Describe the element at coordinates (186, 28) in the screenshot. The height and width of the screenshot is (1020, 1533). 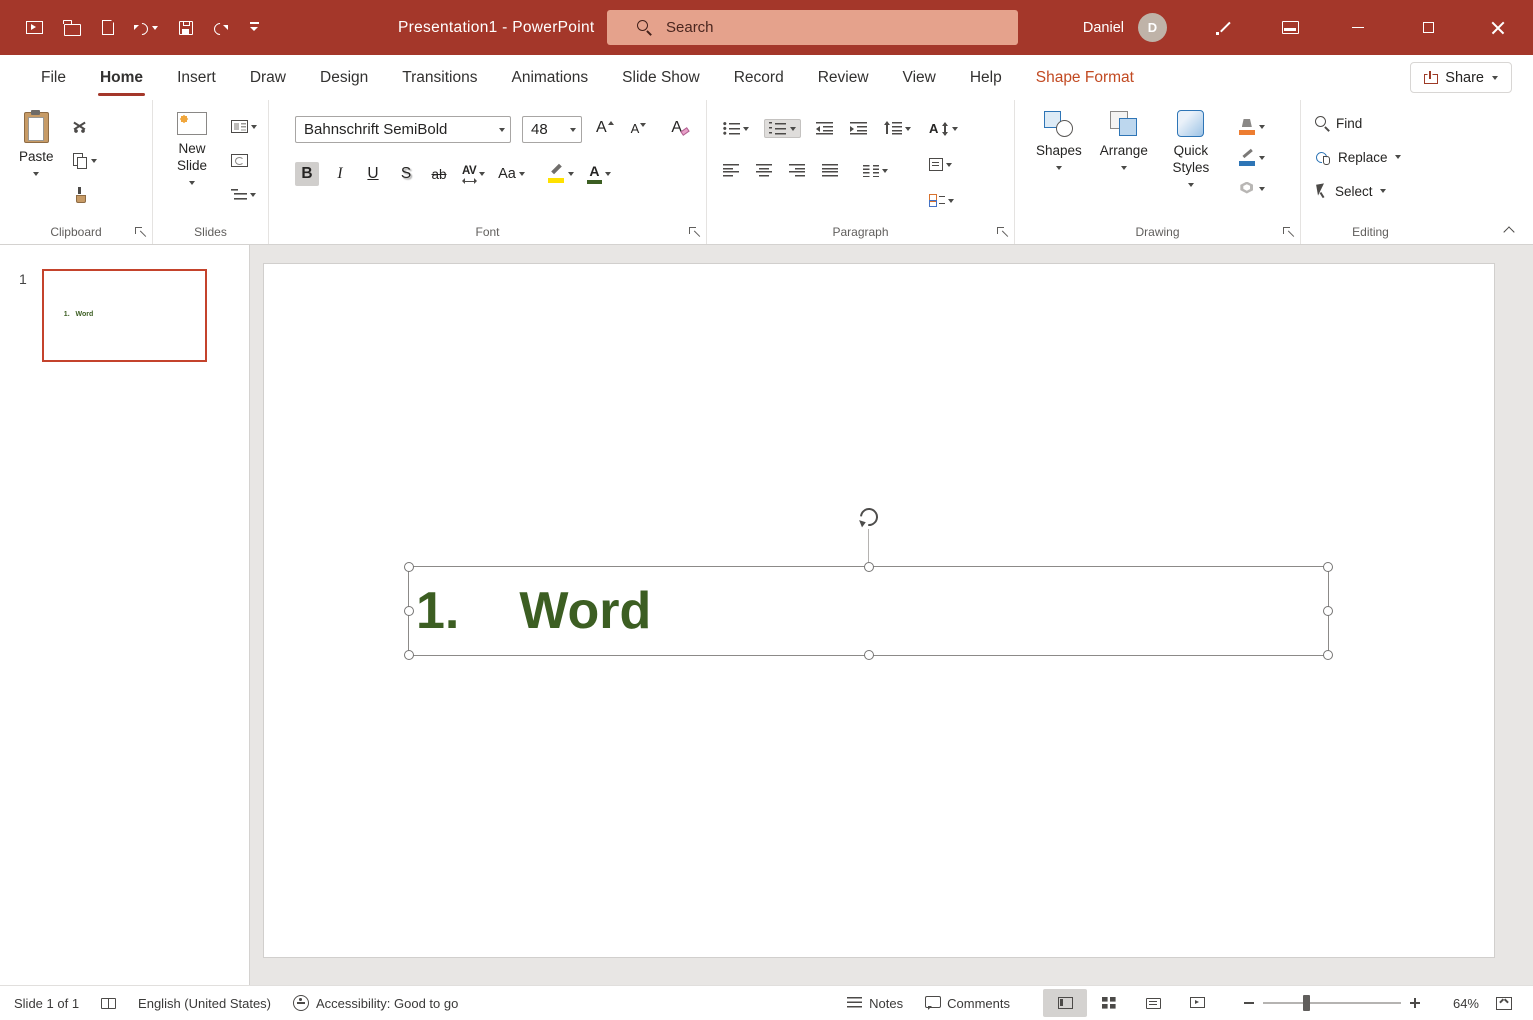
I see `save-button` at that location.